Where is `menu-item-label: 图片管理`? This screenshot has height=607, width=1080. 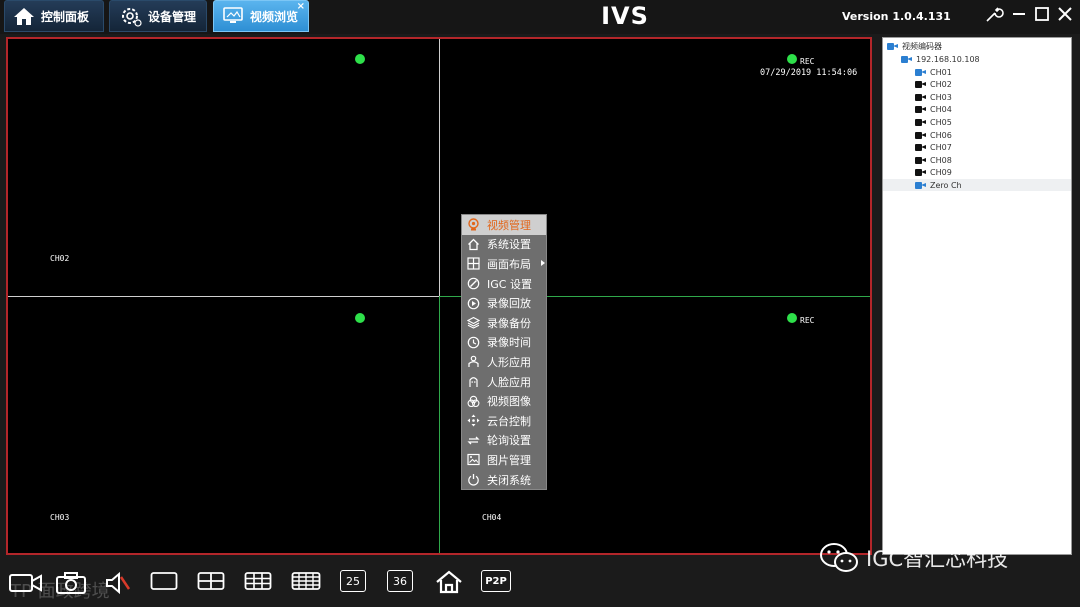 menu-item-label: 图片管理 is located at coordinates (509, 460).